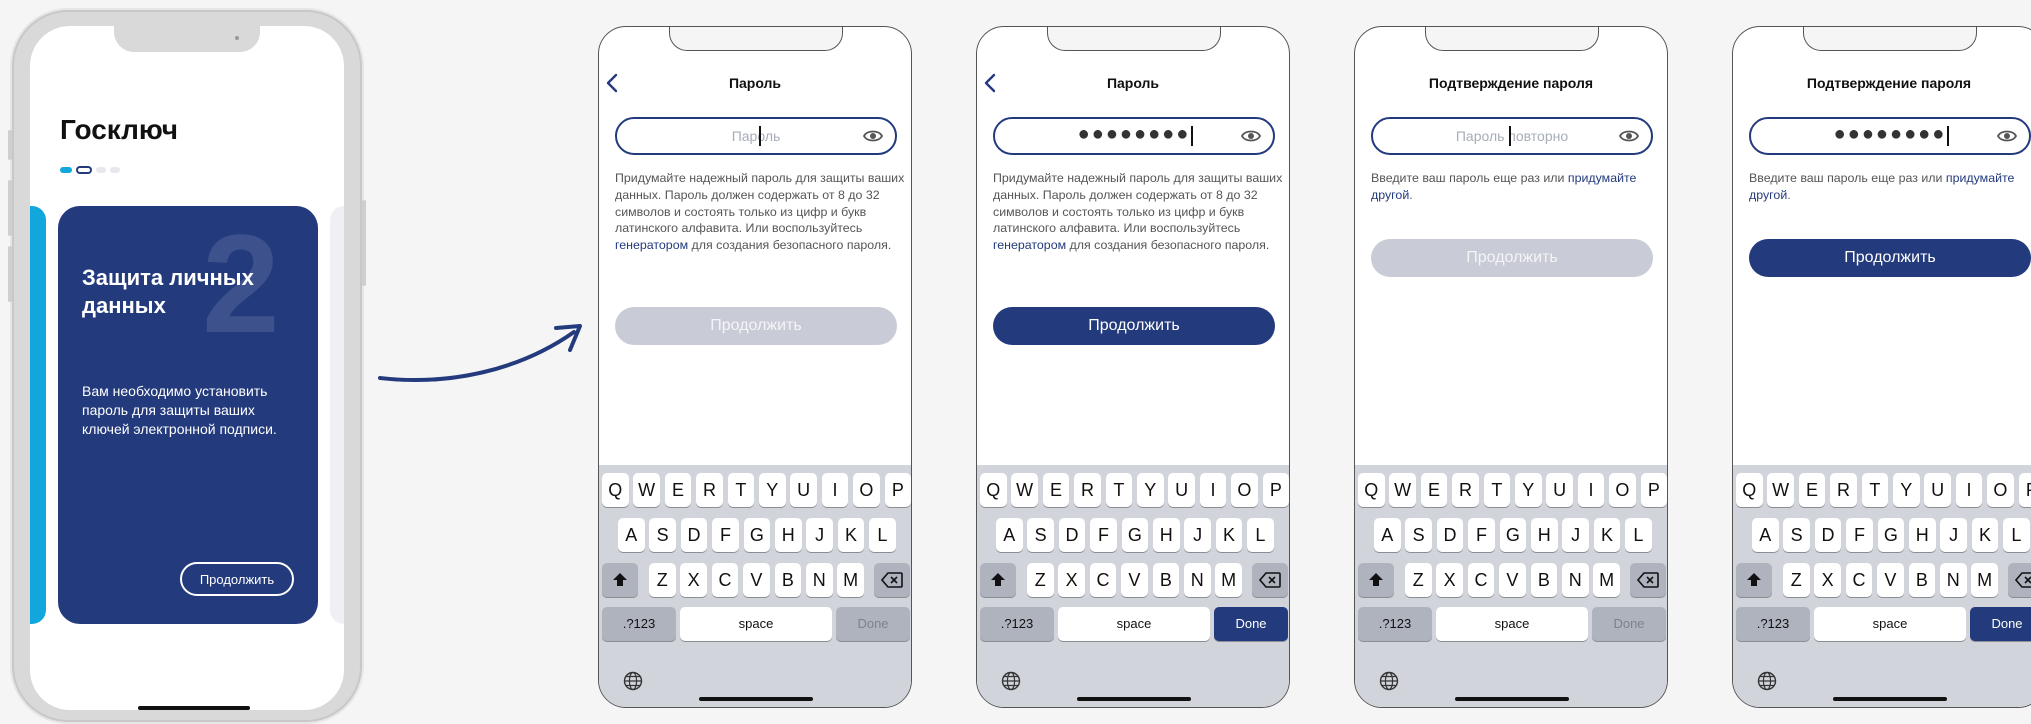 This screenshot has width=2031, height=724. Describe the element at coordinates (1890, 136) in the screenshot. I see `password-input: ●●●●●●●●` at that location.